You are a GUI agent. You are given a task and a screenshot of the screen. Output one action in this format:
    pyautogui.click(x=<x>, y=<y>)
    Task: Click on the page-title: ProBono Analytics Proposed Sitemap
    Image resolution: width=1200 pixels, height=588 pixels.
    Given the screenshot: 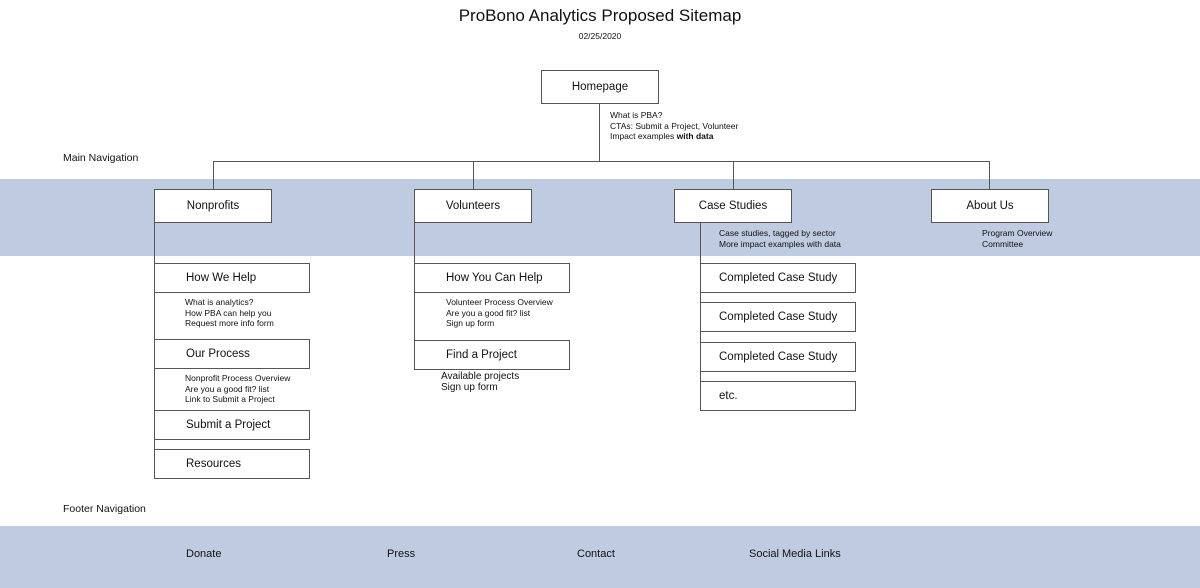 What is the action you would take?
    pyautogui.click(x=600, y=15)
    